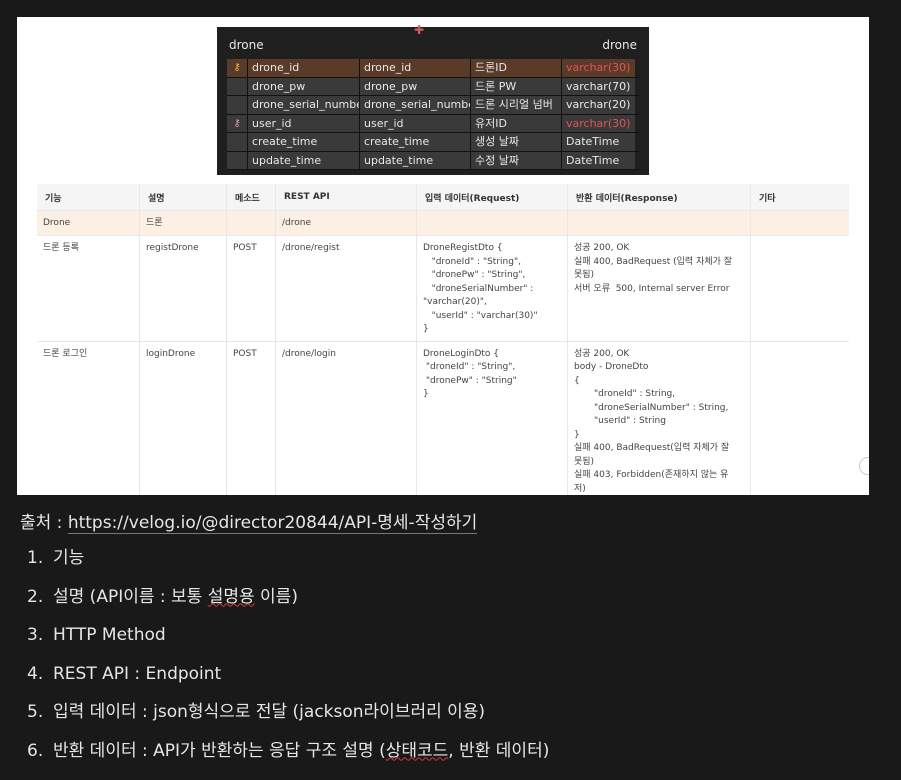  I want to click on desc-cell: loginDrone, so click(183, 417).